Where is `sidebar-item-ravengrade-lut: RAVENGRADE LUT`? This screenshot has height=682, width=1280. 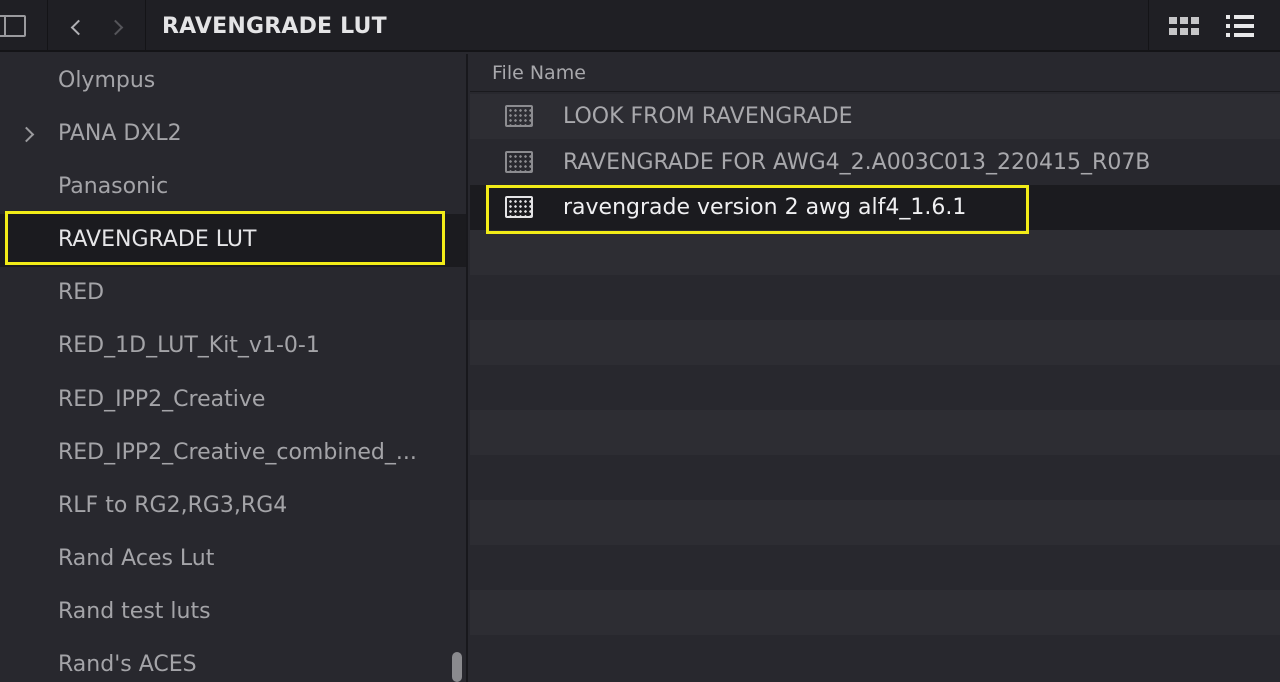
sidebar-item-ravengrade-lut: RAVENGRADE LUT is located at coordinates (233, 240).